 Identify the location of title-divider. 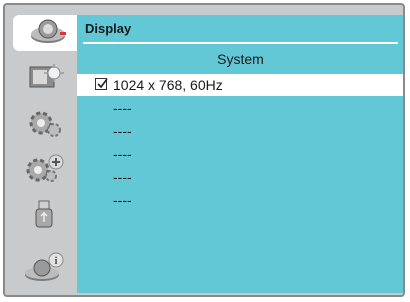
(240, 43).